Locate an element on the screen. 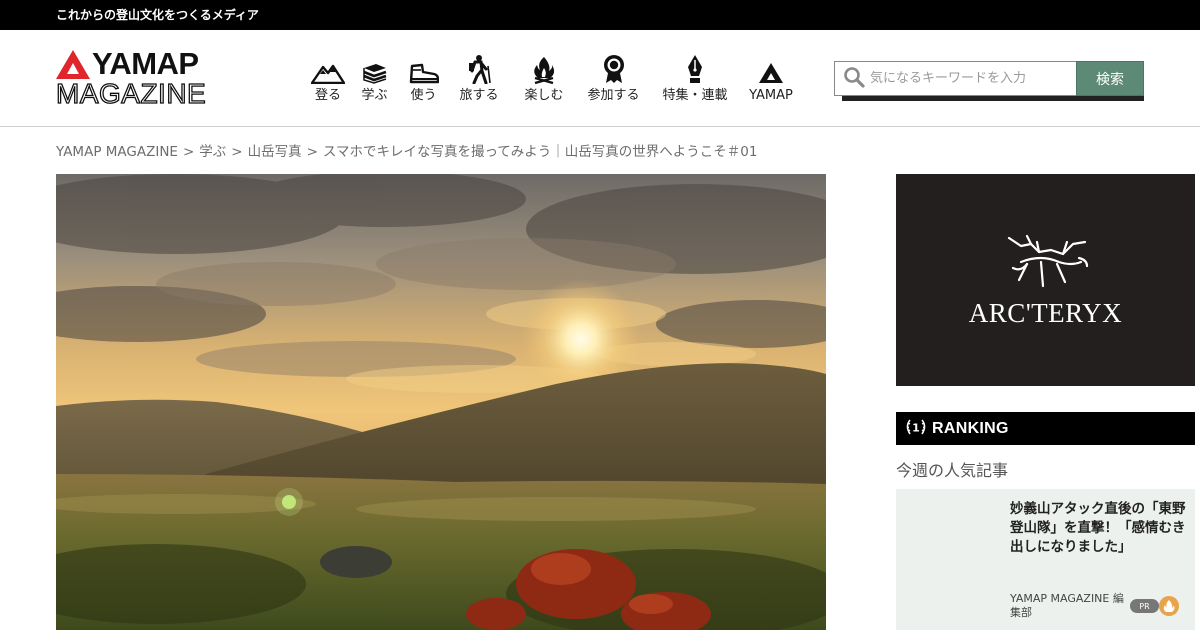  ad-banner: ARC'TERYX is located at coordinates (1045, 280).